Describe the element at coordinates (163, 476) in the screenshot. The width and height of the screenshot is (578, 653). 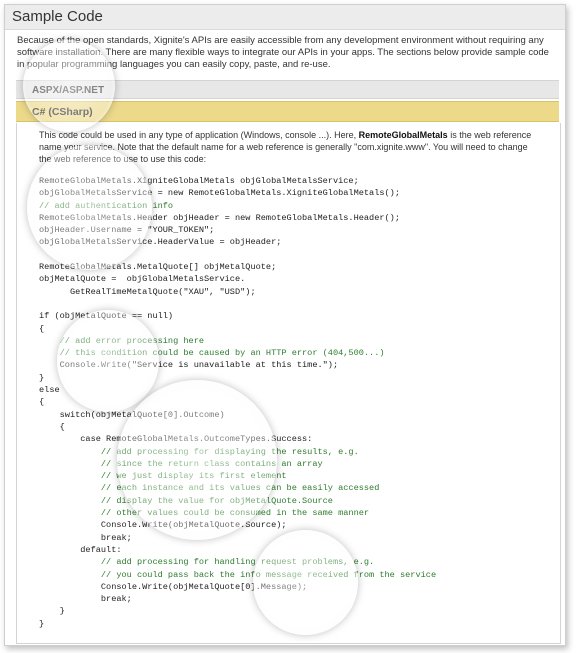
I see `code-comment-line: // we just display its first element` at that location.